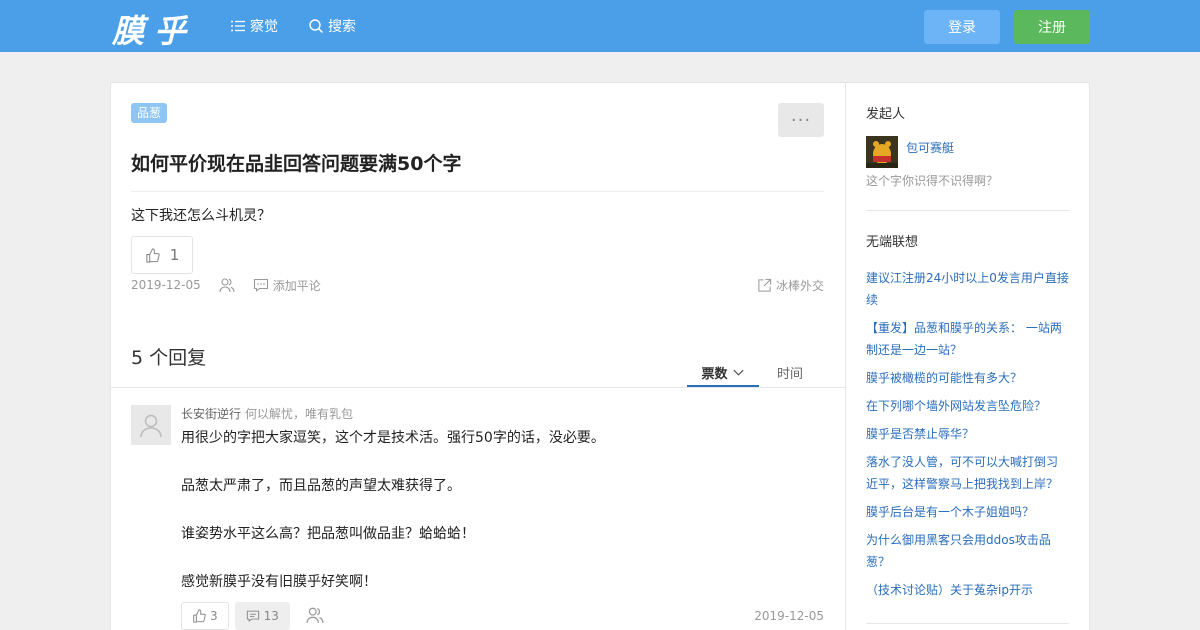 The height and width of the screenshot is (630, 1200). I want to click on sort-by-votes-tab: 票数, so click(723, 373).